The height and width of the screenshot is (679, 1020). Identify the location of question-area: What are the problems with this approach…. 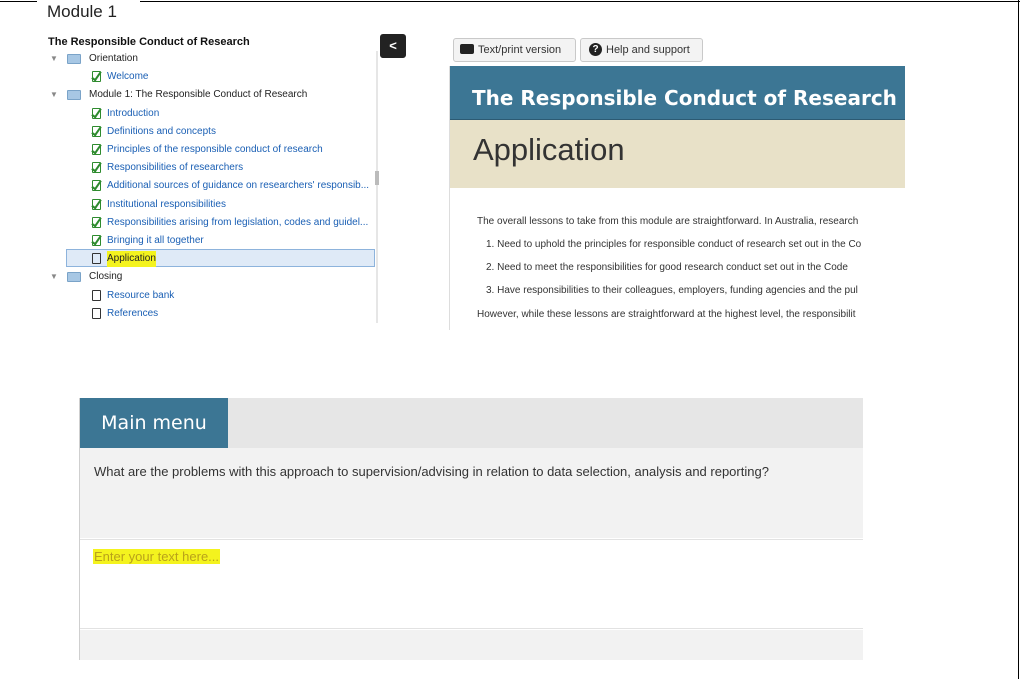
(471, 493).